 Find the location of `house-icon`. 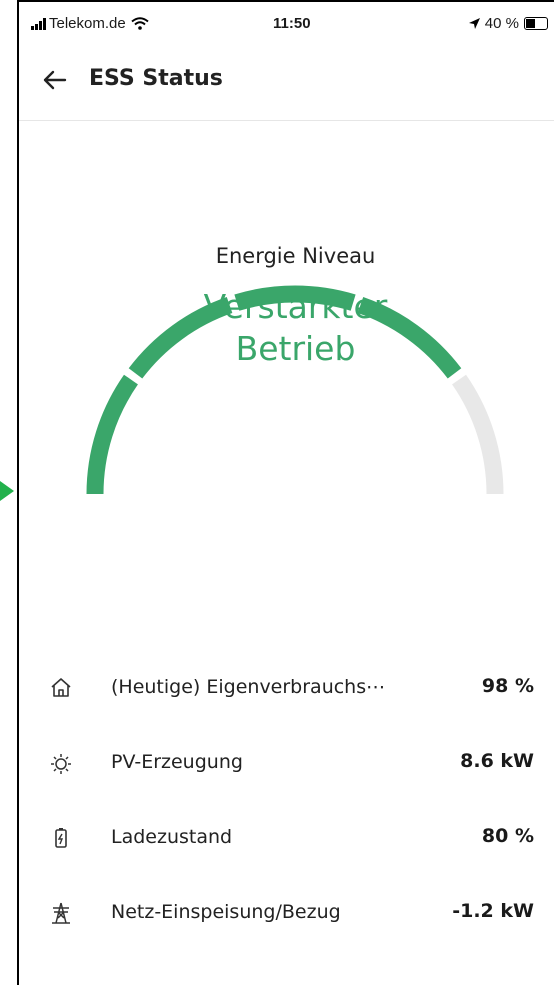

house-icon is located at coordinates (61, 687).